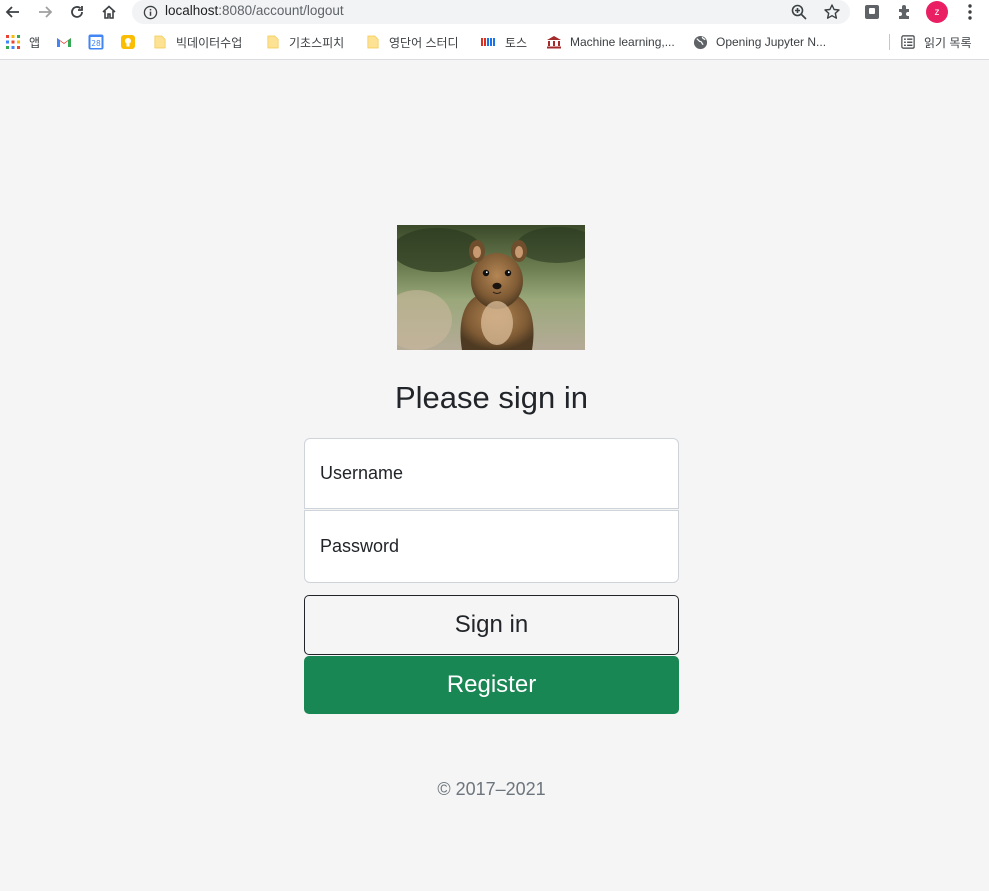  I want to click on calendar-day-text: 28, so click(96, 43).